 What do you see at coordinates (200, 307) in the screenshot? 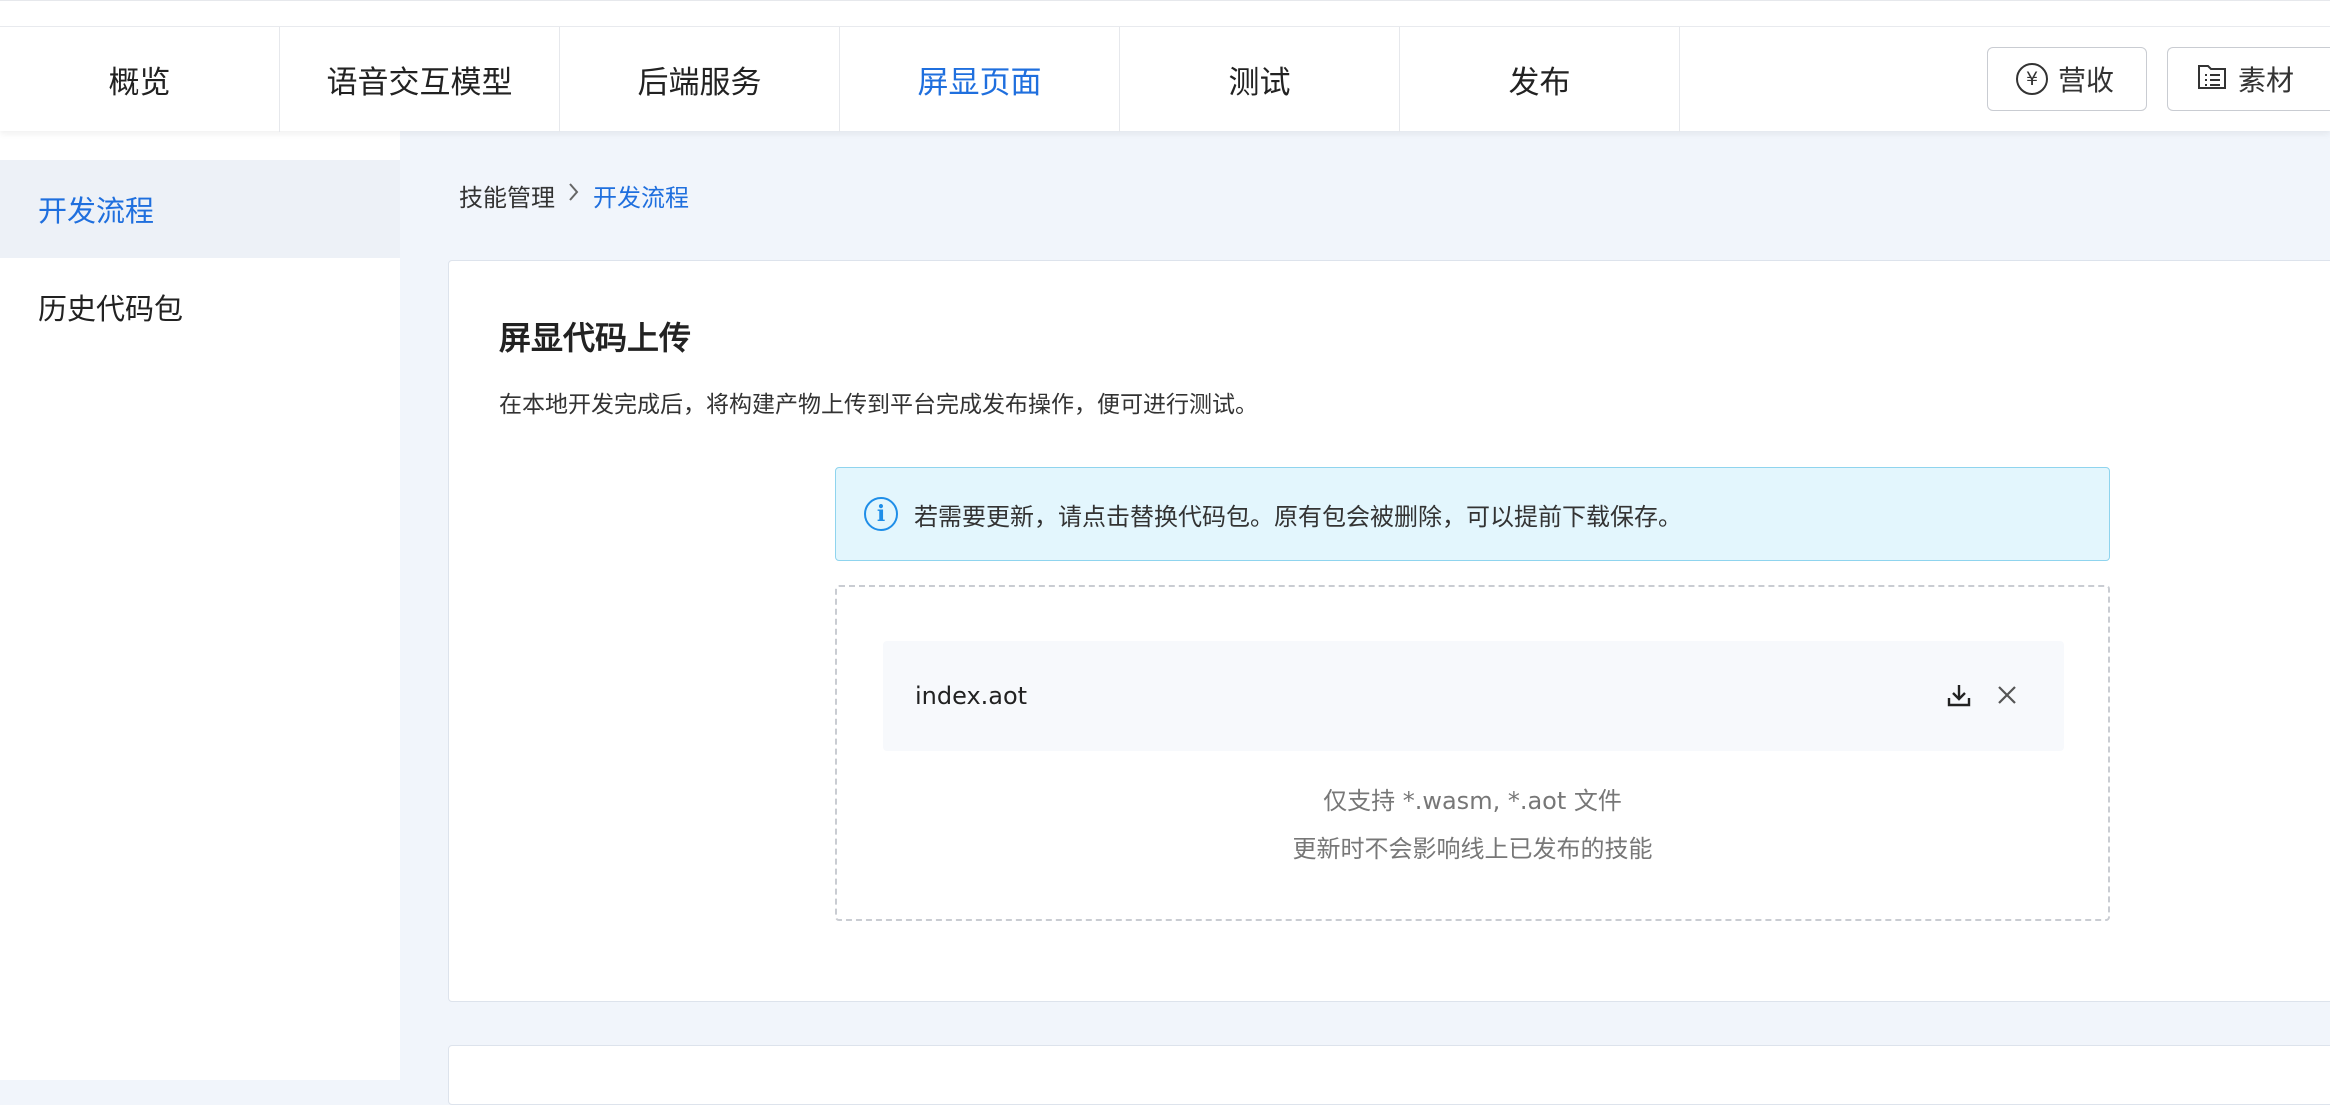
I see `sidebar-item-history-packages: 历史代码包` at bounding box center [200, 307].